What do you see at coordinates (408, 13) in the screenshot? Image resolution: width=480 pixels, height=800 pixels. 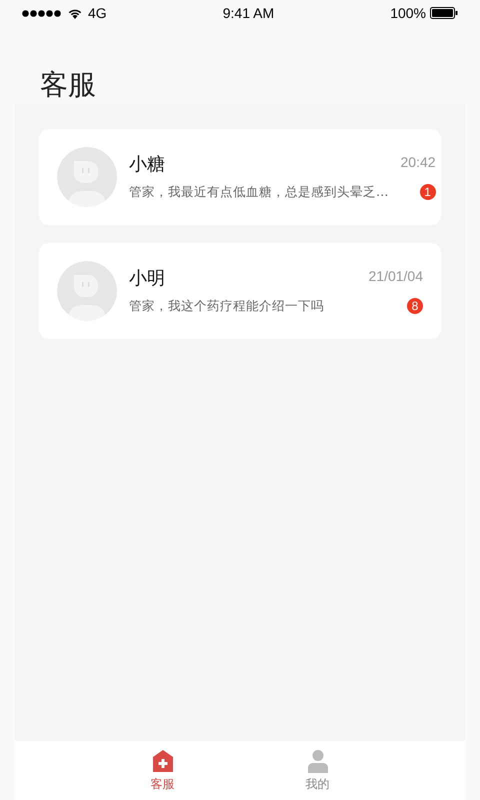 I see `battery-percent: 100%` at bounding box center [408, 13].